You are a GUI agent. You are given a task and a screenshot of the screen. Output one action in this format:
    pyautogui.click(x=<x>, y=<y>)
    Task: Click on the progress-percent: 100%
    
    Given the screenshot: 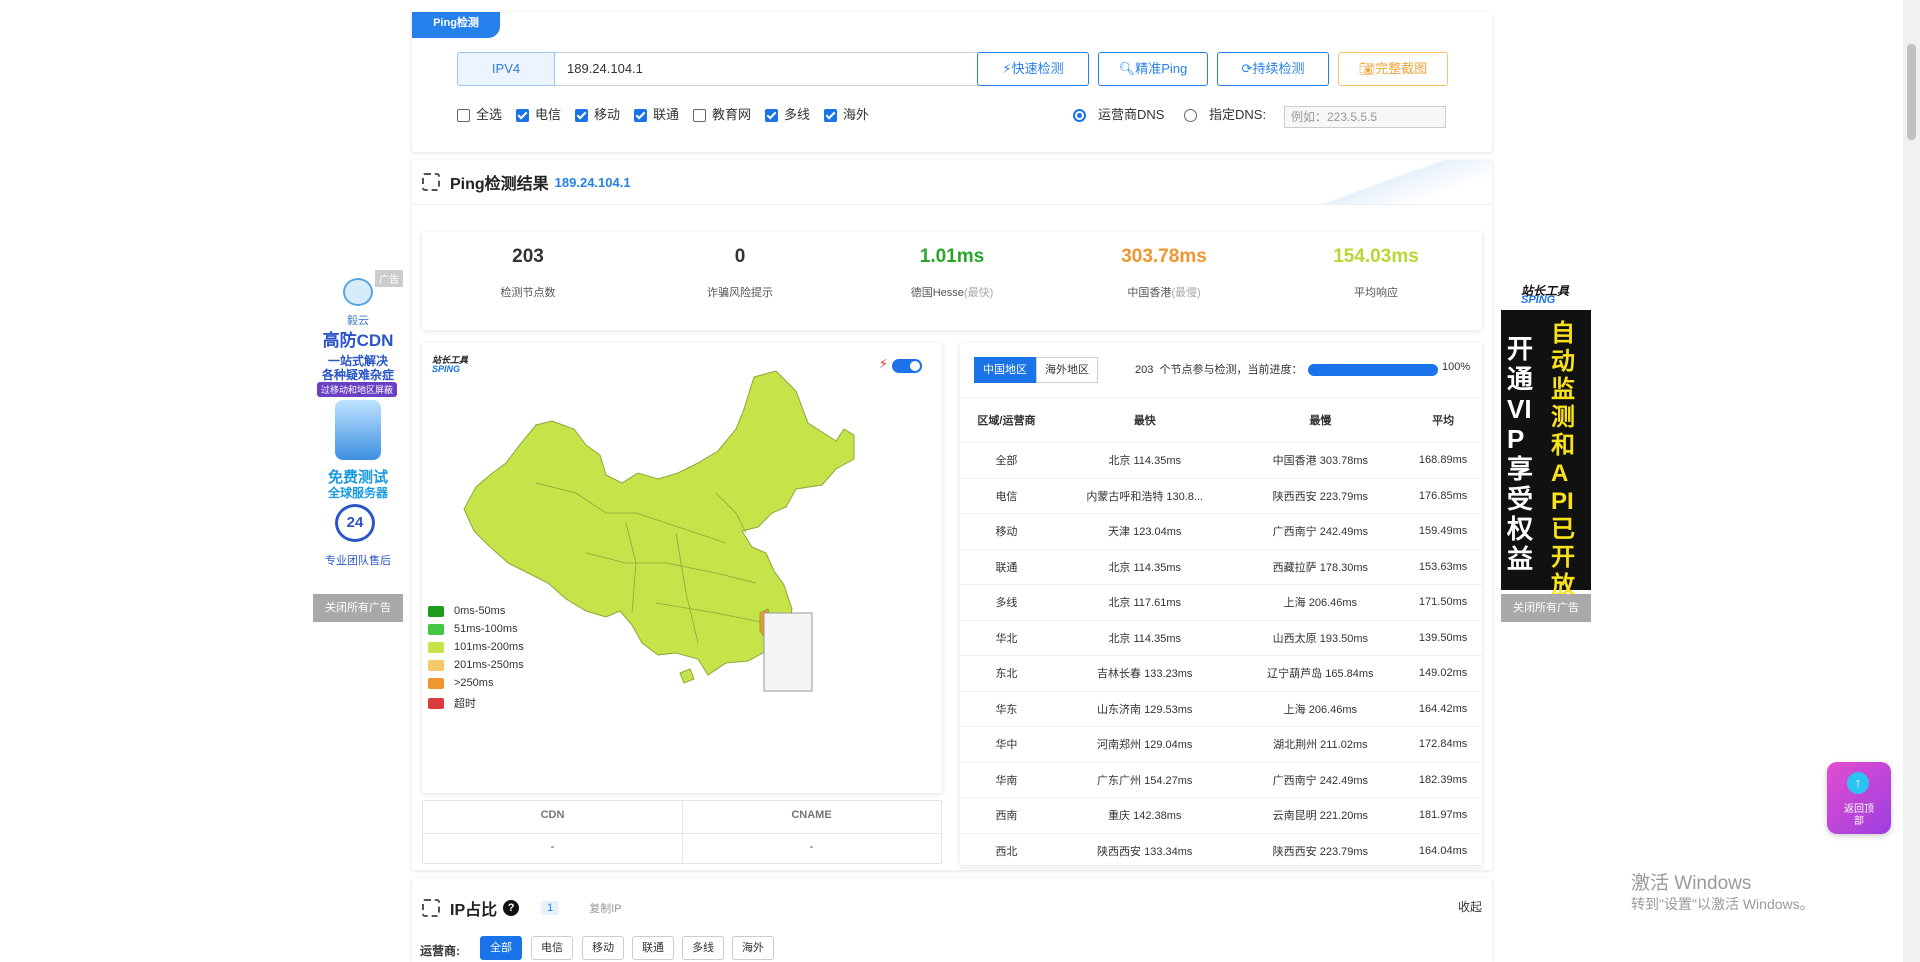 What is the action you would take?
    pyautogui.click(x=1456, y=367)
    